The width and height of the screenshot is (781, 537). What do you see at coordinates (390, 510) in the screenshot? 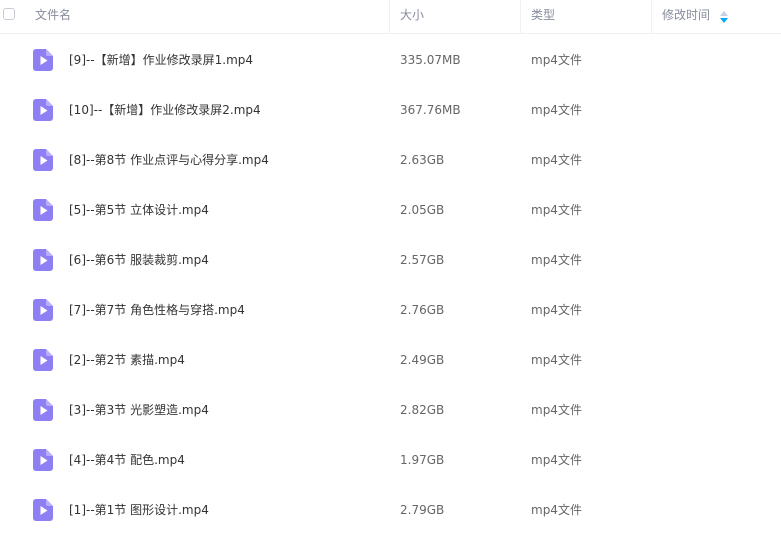
I see `file-row: [1]--第1节 图形设计.mp4 2.79GB mp4文件` at bounding box center [390, 510].